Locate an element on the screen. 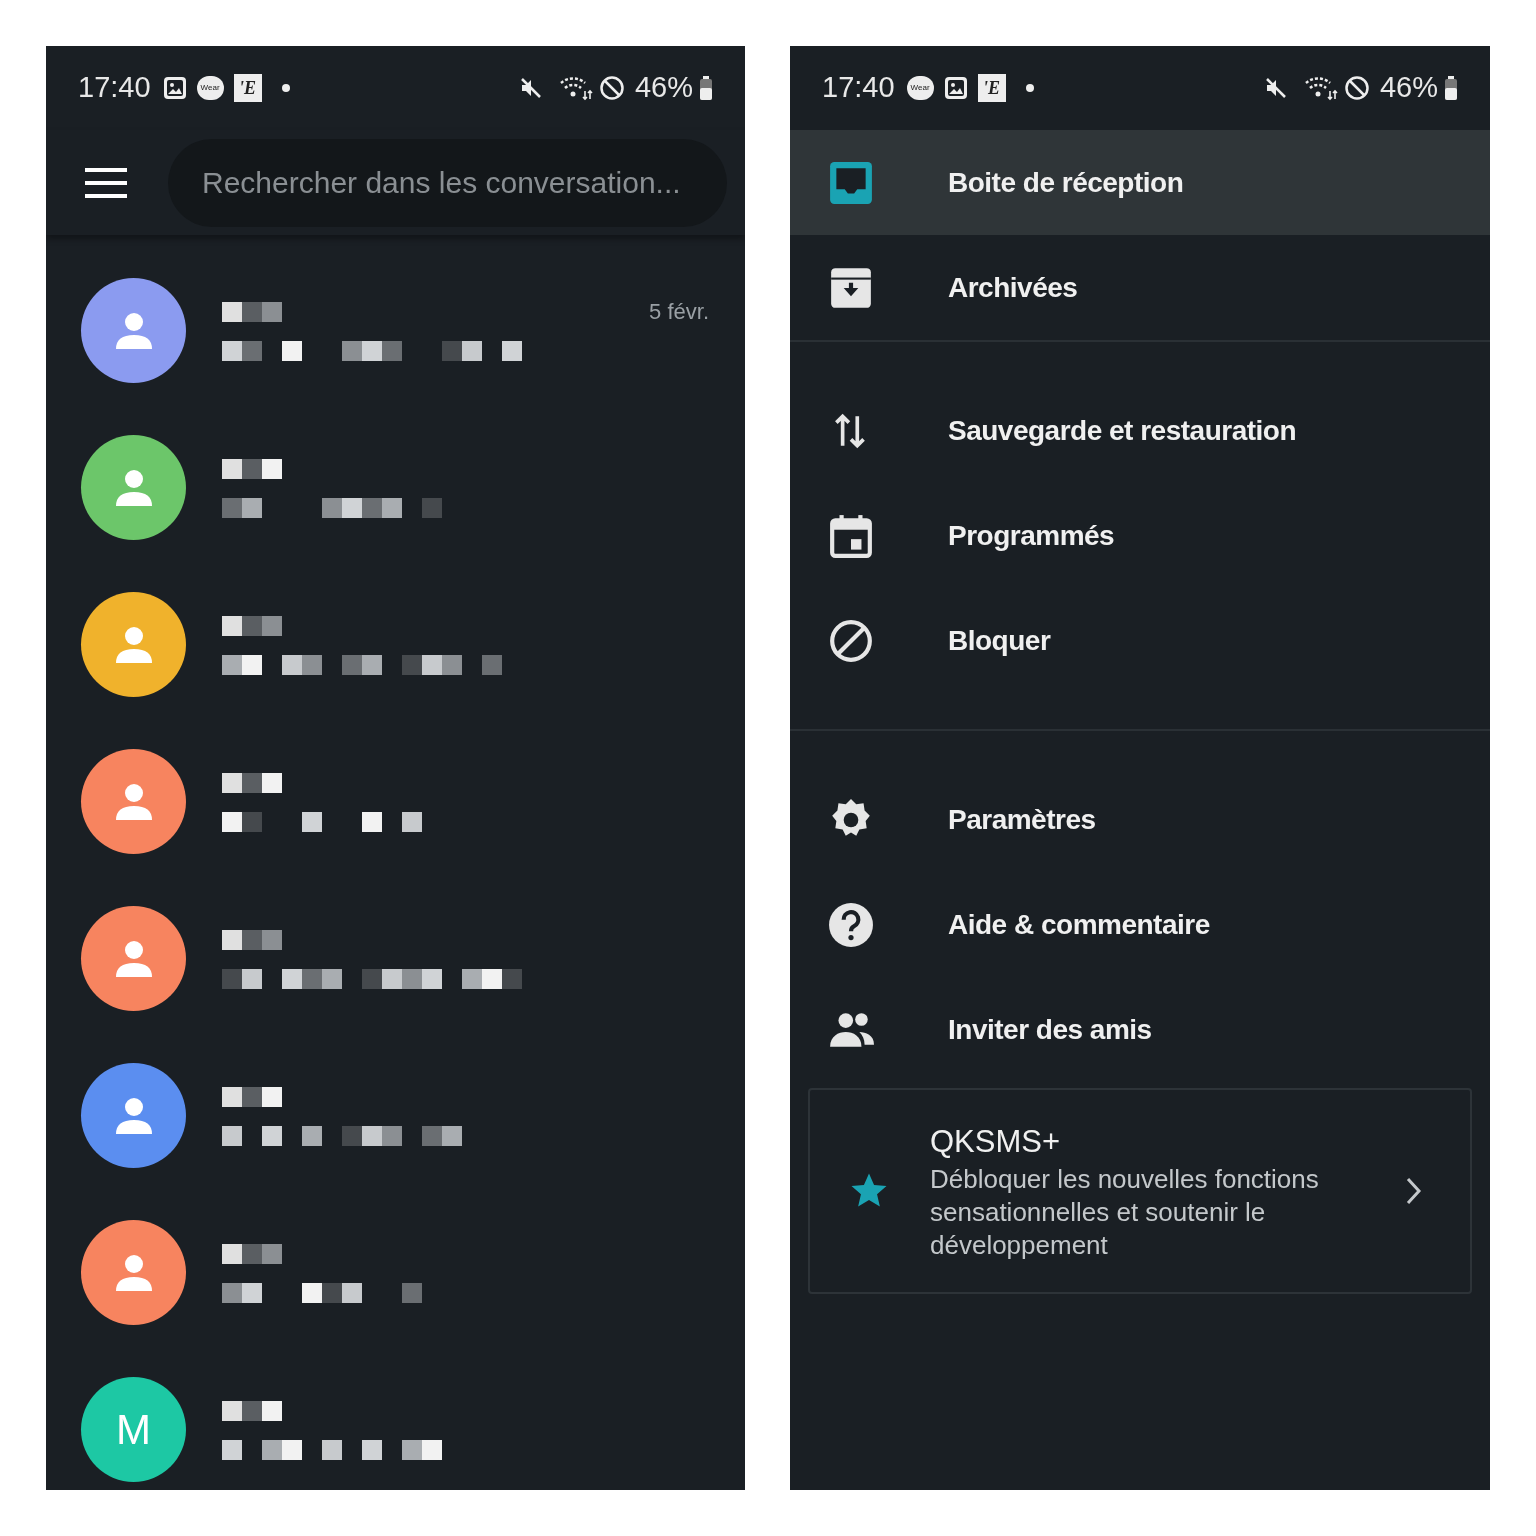 The width and height of the screenshot is (1536, 1536). promo-description: Débloquer les nouvelles fonctions sensationnelles et soutenir le développement is located at coordinates (1125, 1212).